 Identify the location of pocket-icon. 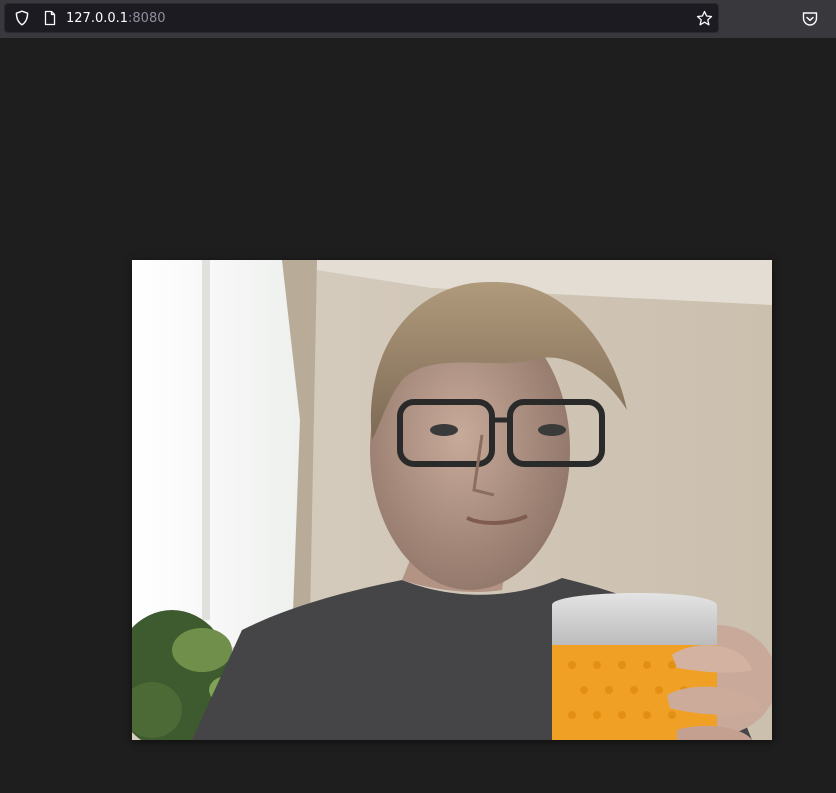
(810, 19).